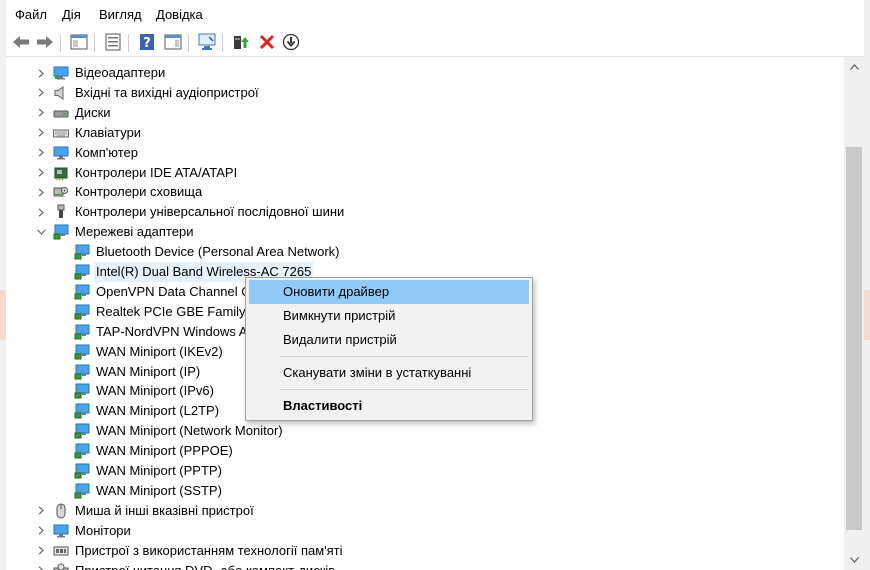 The height and width of the screenshot is (570, 870). What do you see at coordinates (425, 113) in the screenshot?
I see `device-category: Диски` at bounding box center [425, 113].